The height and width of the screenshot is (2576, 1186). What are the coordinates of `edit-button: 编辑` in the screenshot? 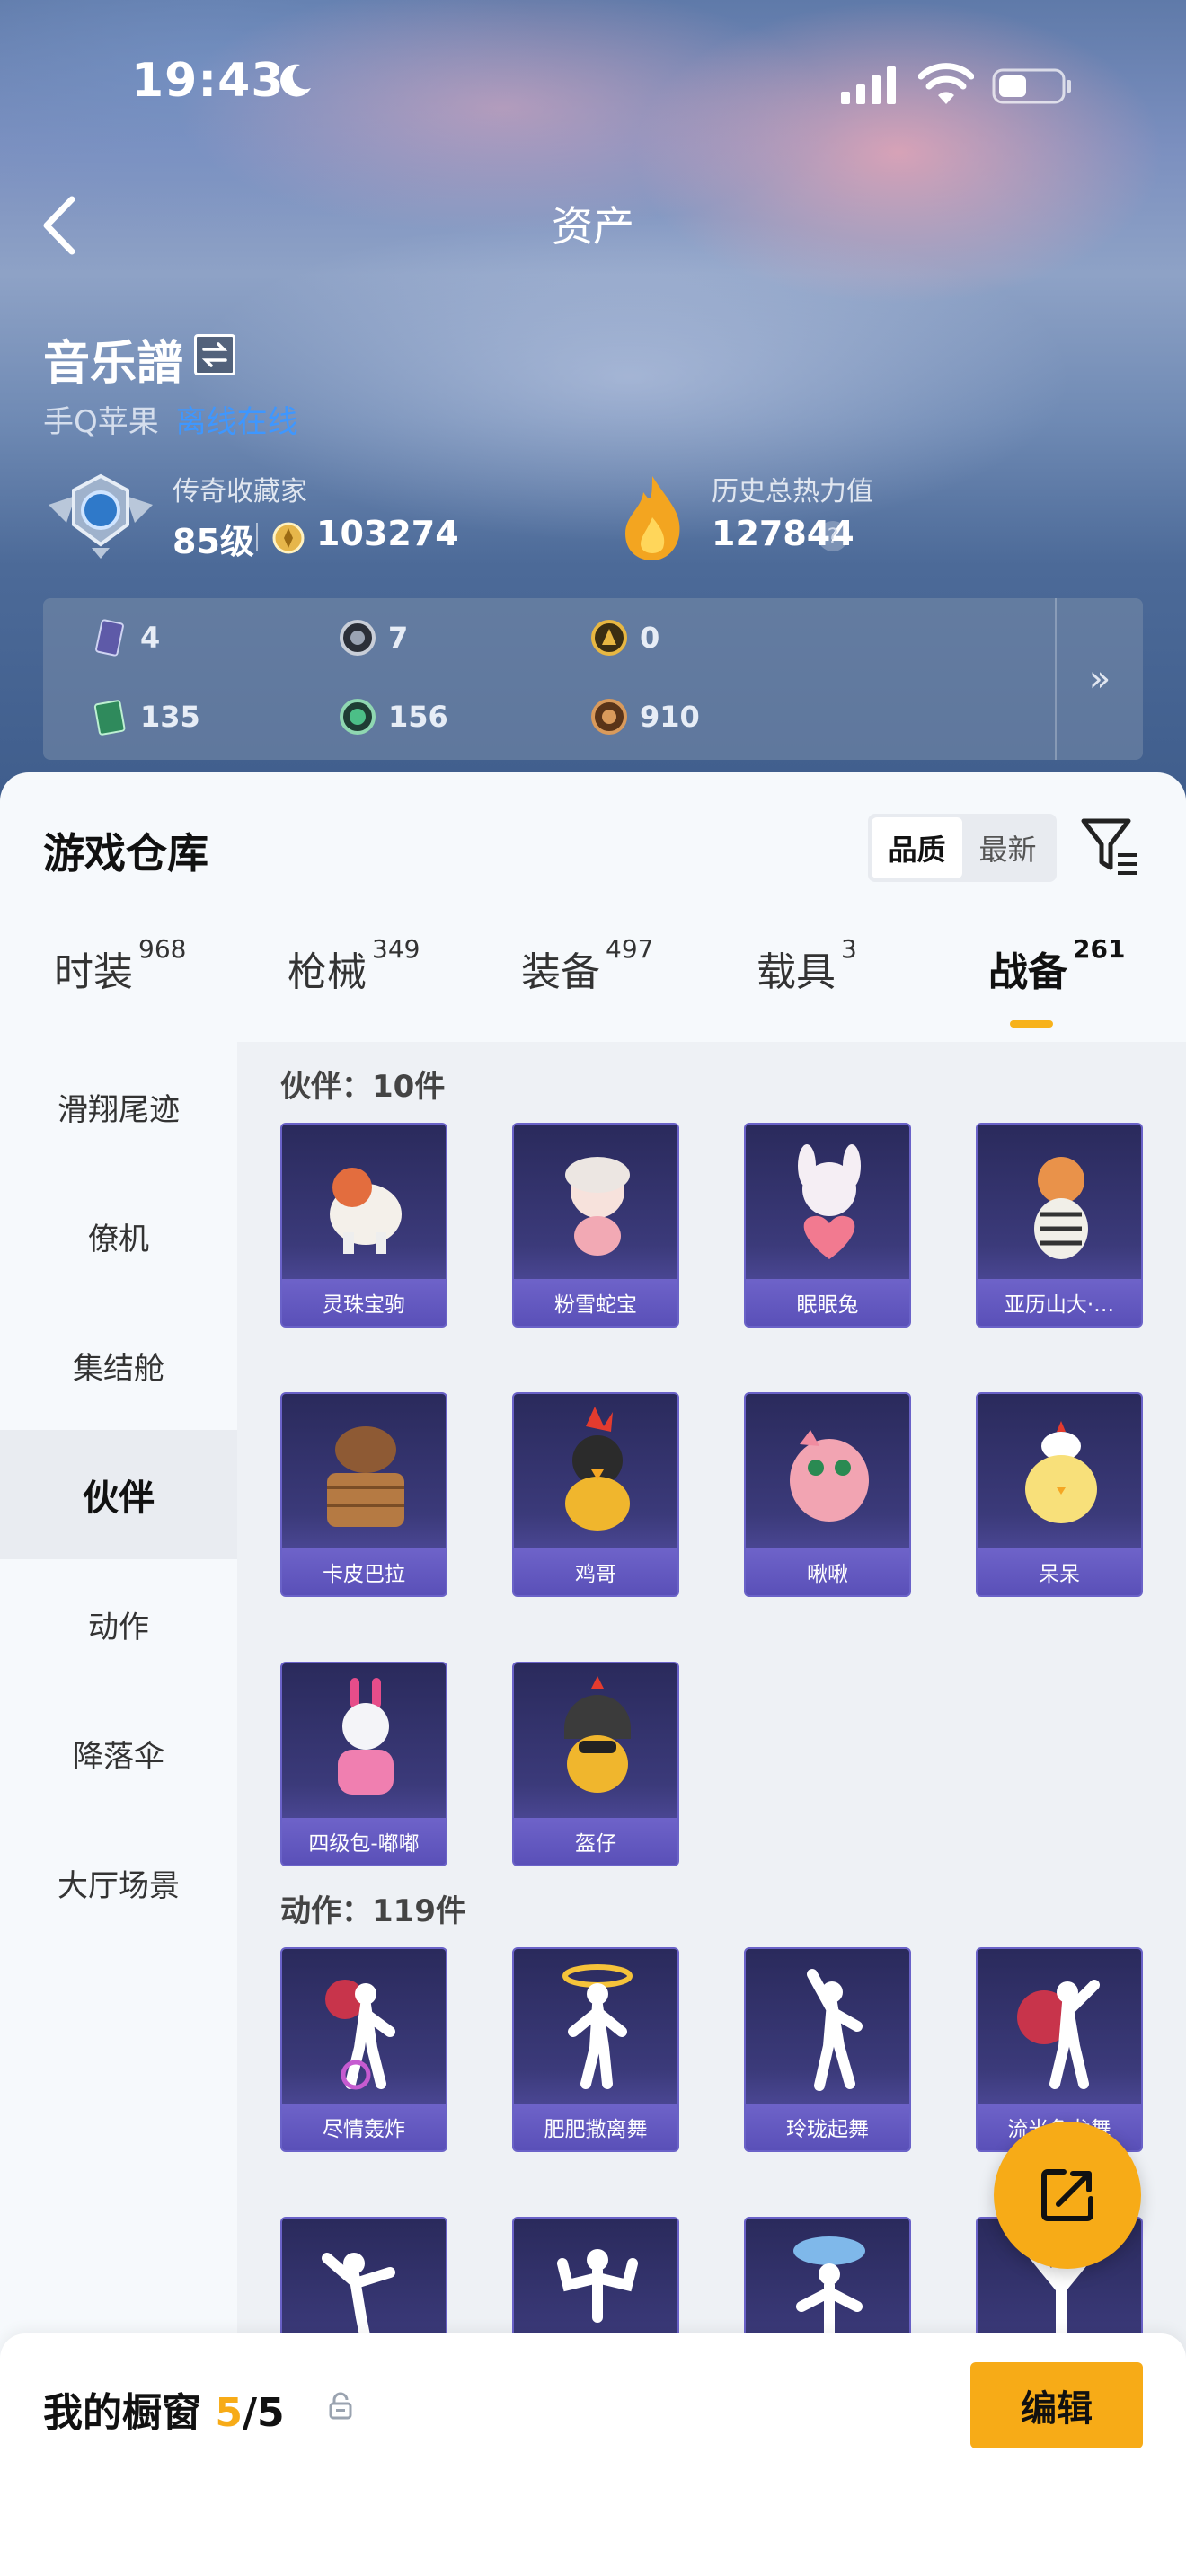 It's located at (1056, 2405).